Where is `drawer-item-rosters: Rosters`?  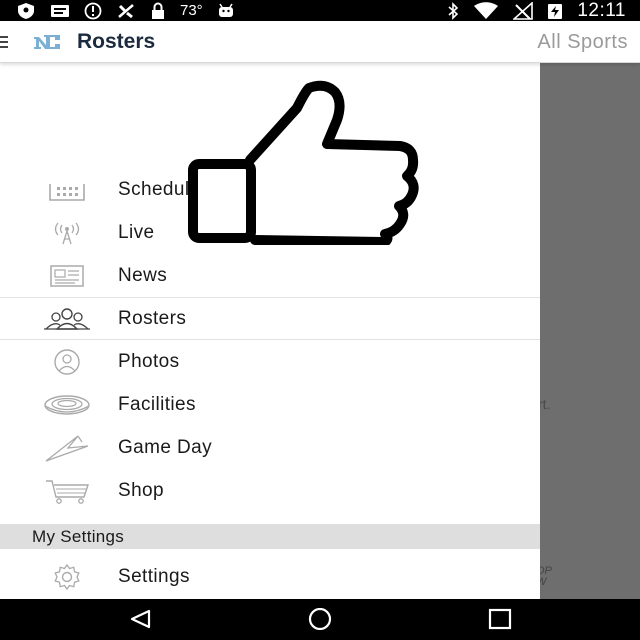 drawer-item-rosters: Rosters is located at coordinates (270, 318).